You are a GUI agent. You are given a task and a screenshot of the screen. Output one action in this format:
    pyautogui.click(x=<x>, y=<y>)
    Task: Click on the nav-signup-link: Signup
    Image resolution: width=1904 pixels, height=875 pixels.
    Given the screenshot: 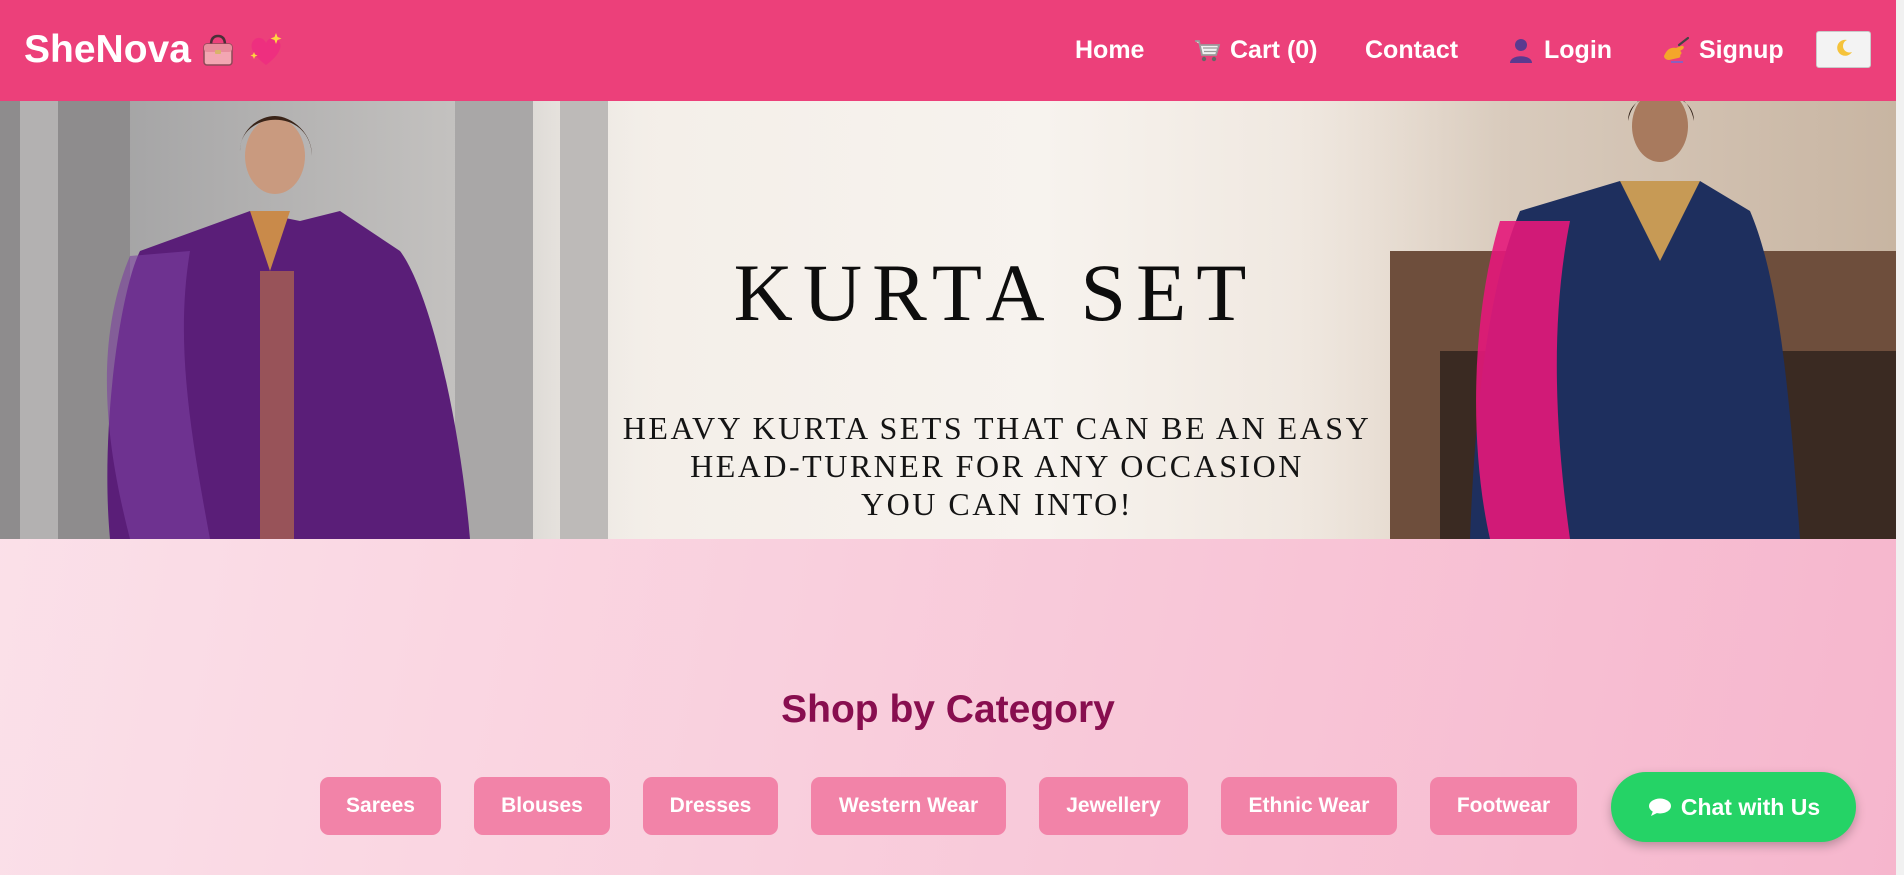 What is the action you would take?
    pyautogui.click(x=1722, y=50)
    